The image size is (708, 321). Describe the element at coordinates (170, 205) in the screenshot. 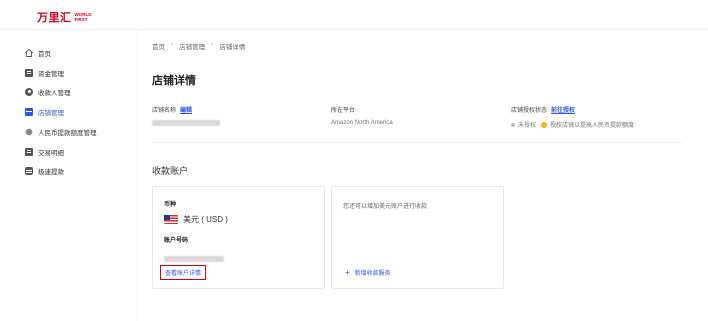

I see `currency-label: 币种` at that location.